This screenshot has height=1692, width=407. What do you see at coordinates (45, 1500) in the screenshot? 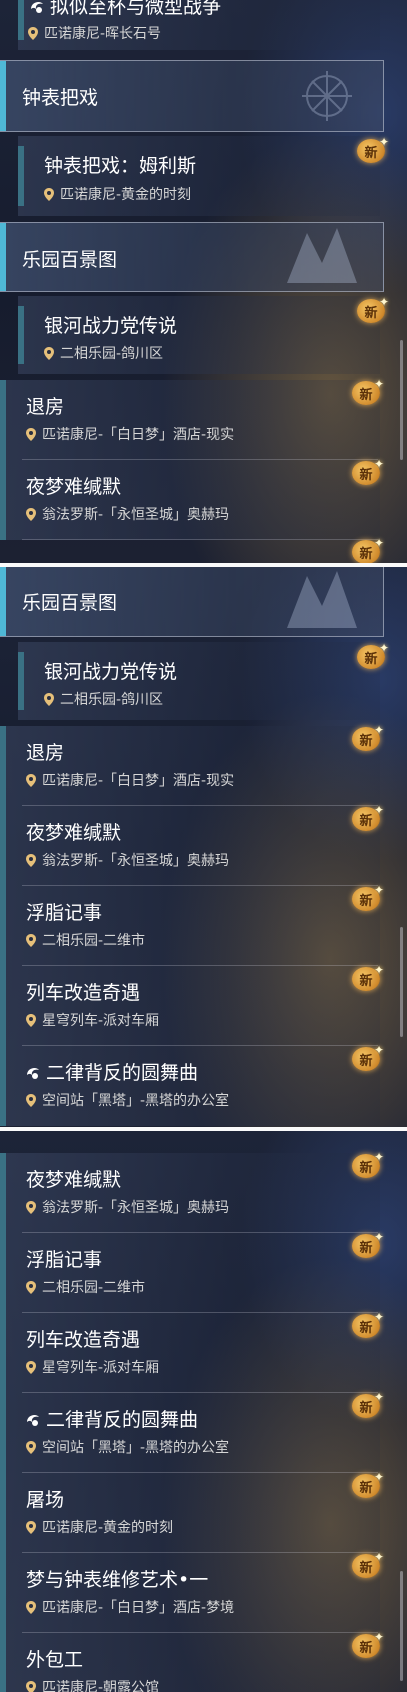
I see `mission-title: 屠场` at bounding box center [45, 1500].